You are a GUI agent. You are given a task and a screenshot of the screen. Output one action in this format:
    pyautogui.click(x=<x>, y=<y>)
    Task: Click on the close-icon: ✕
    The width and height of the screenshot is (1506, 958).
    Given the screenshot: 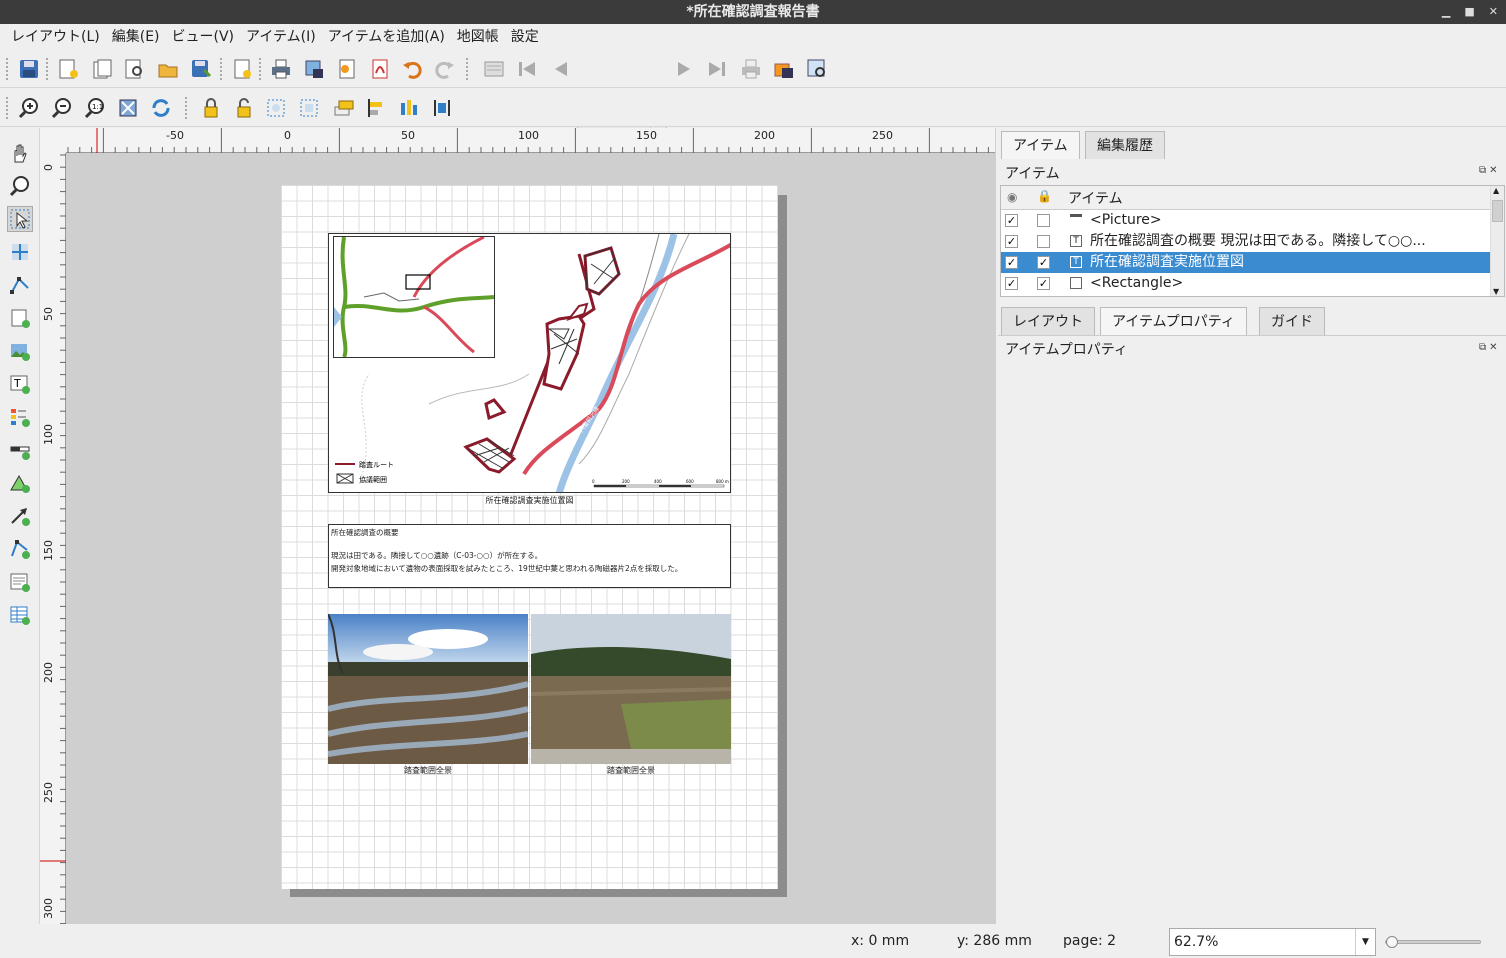 What is the action you would take?
    pyautogui.click(x=1493, y=12)
    